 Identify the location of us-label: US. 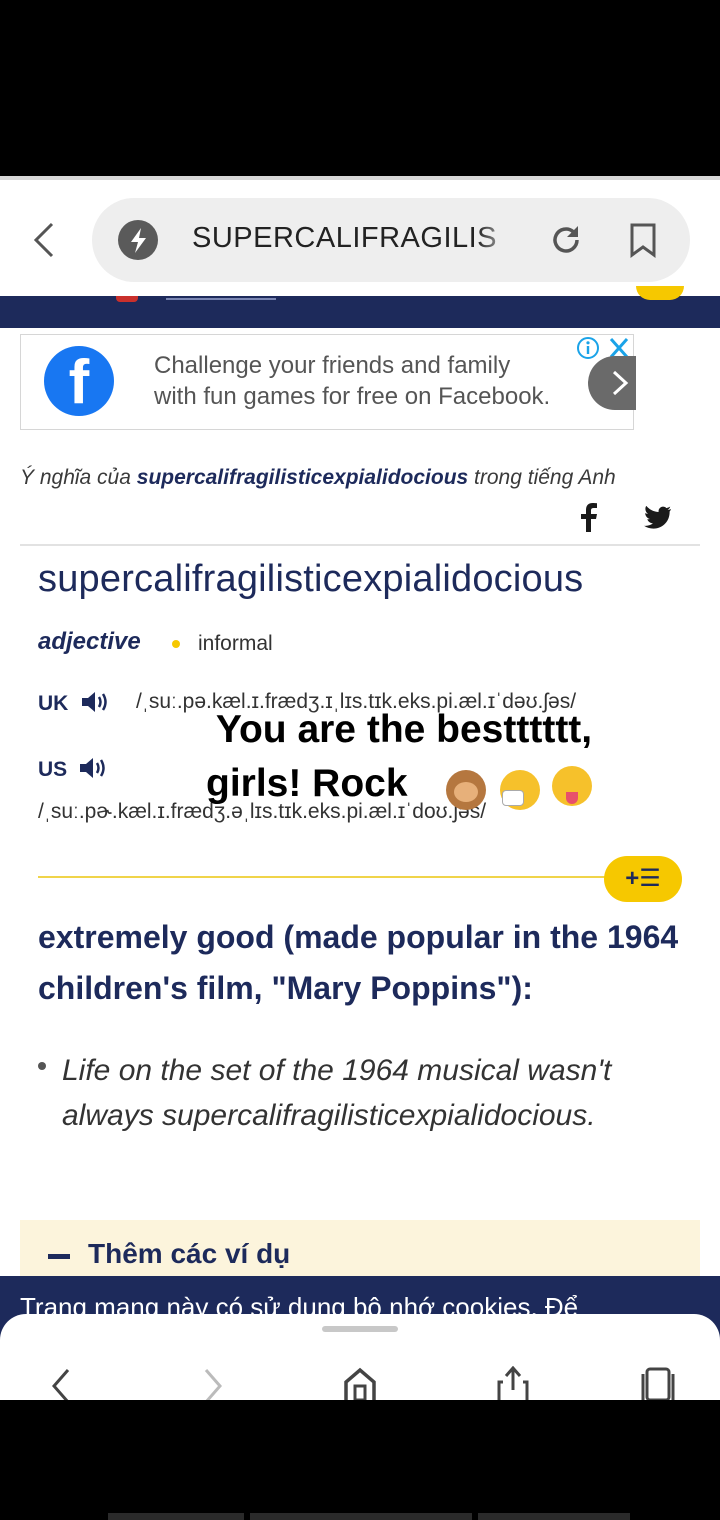
(53, 769).